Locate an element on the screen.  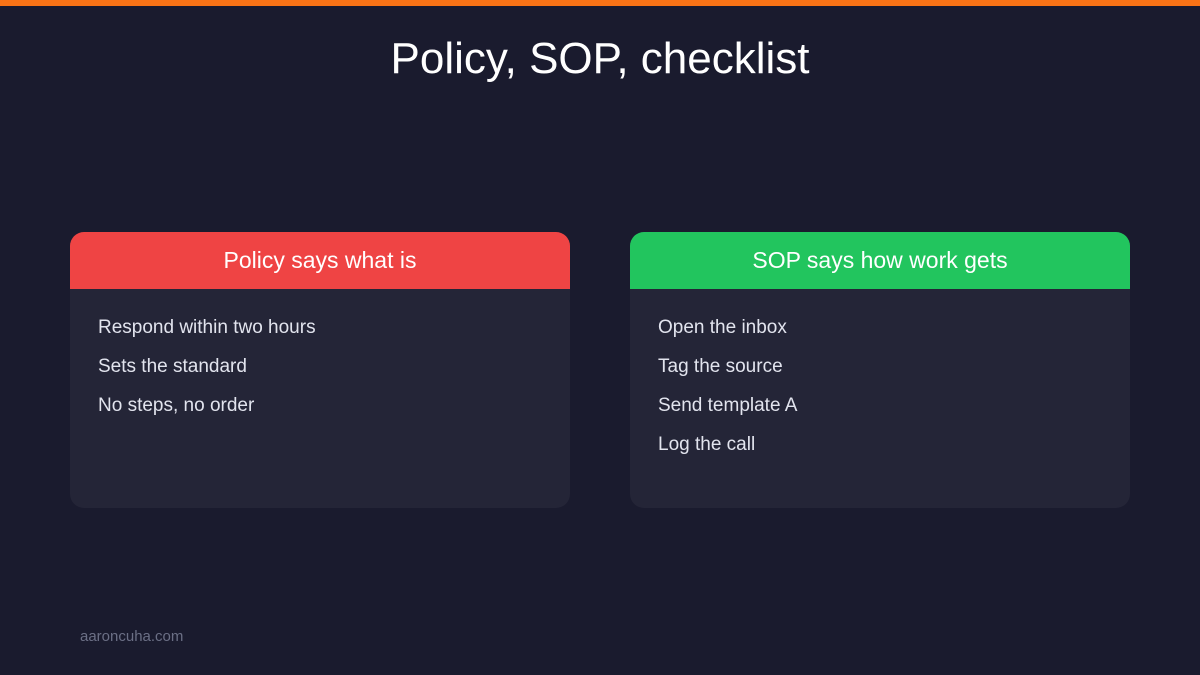
list-item: Open the inbox is located at coordinates (722, 327).